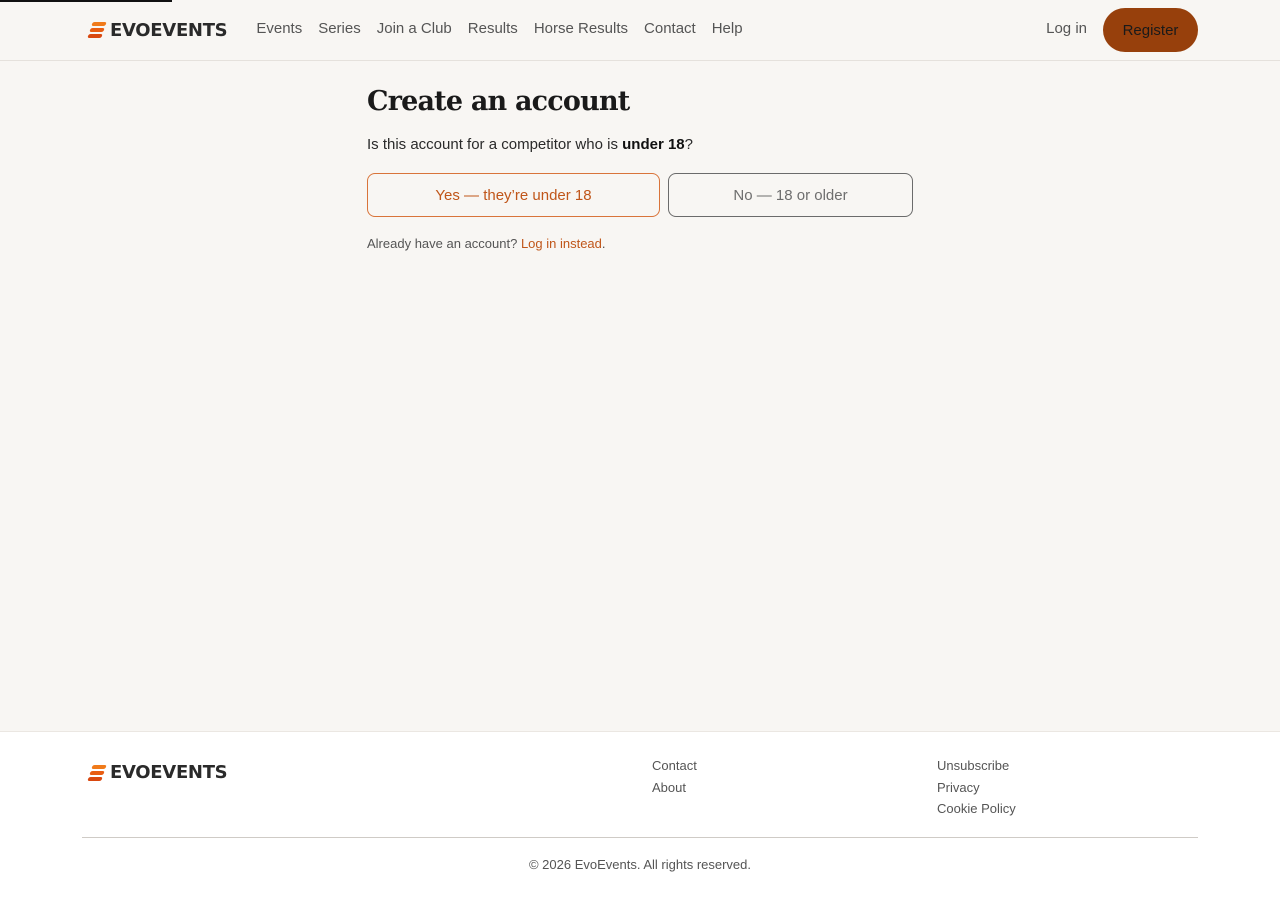 This screenshot has height=900, width=1280. What do you see at coordinates (444, 243) in the screenshot?
I see `already-text: Already have an account?` at bounding box center [444, 243].